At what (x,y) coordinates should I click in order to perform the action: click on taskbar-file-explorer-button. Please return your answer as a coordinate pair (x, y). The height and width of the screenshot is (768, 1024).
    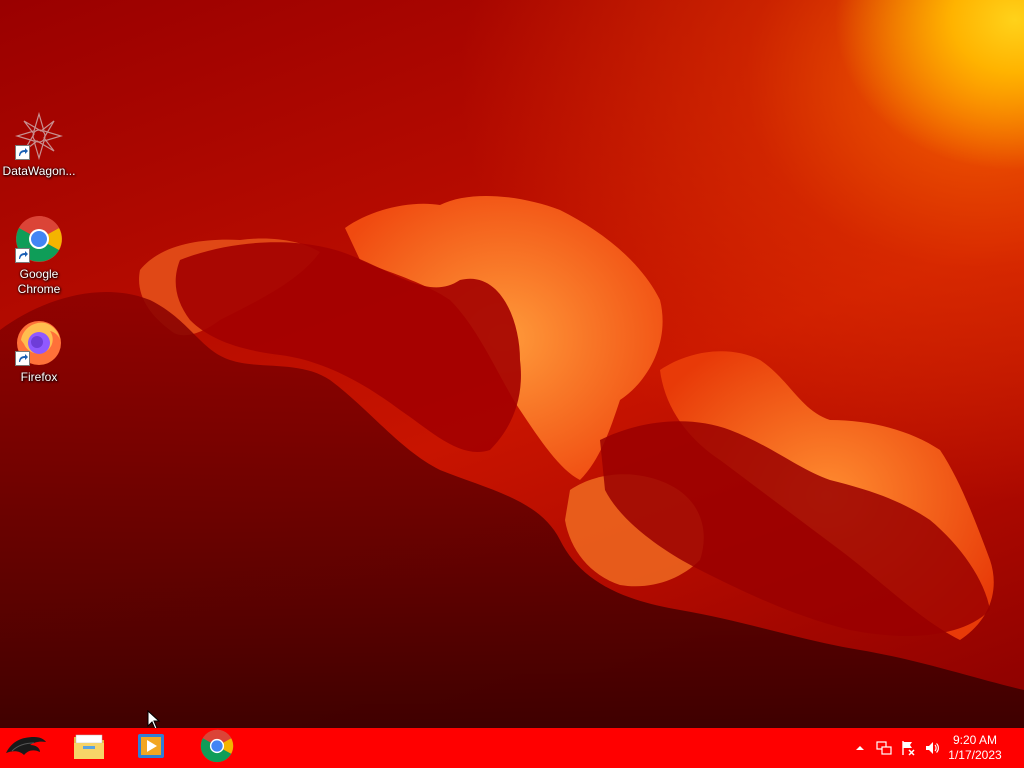
    Looking at the image, I should click on (89, 748).